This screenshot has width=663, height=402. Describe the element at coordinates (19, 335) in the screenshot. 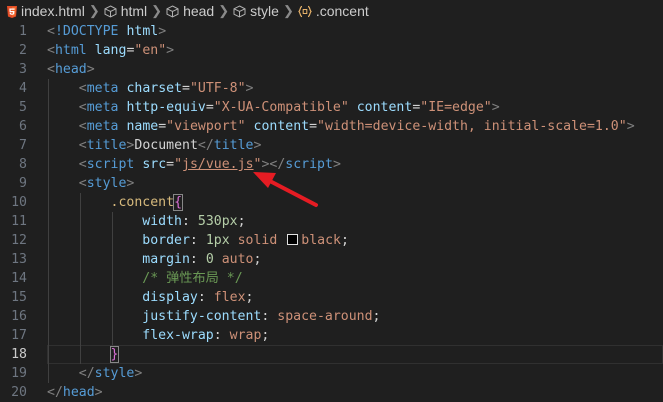

I see `line-number: 17` at that location.